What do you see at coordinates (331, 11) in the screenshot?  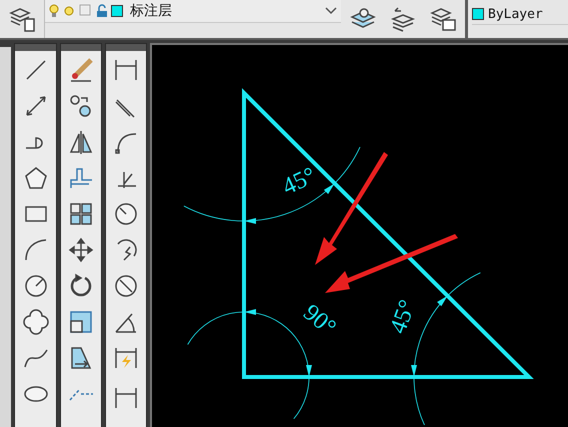 I see `caret-icon` at bounding box center [331, 11].